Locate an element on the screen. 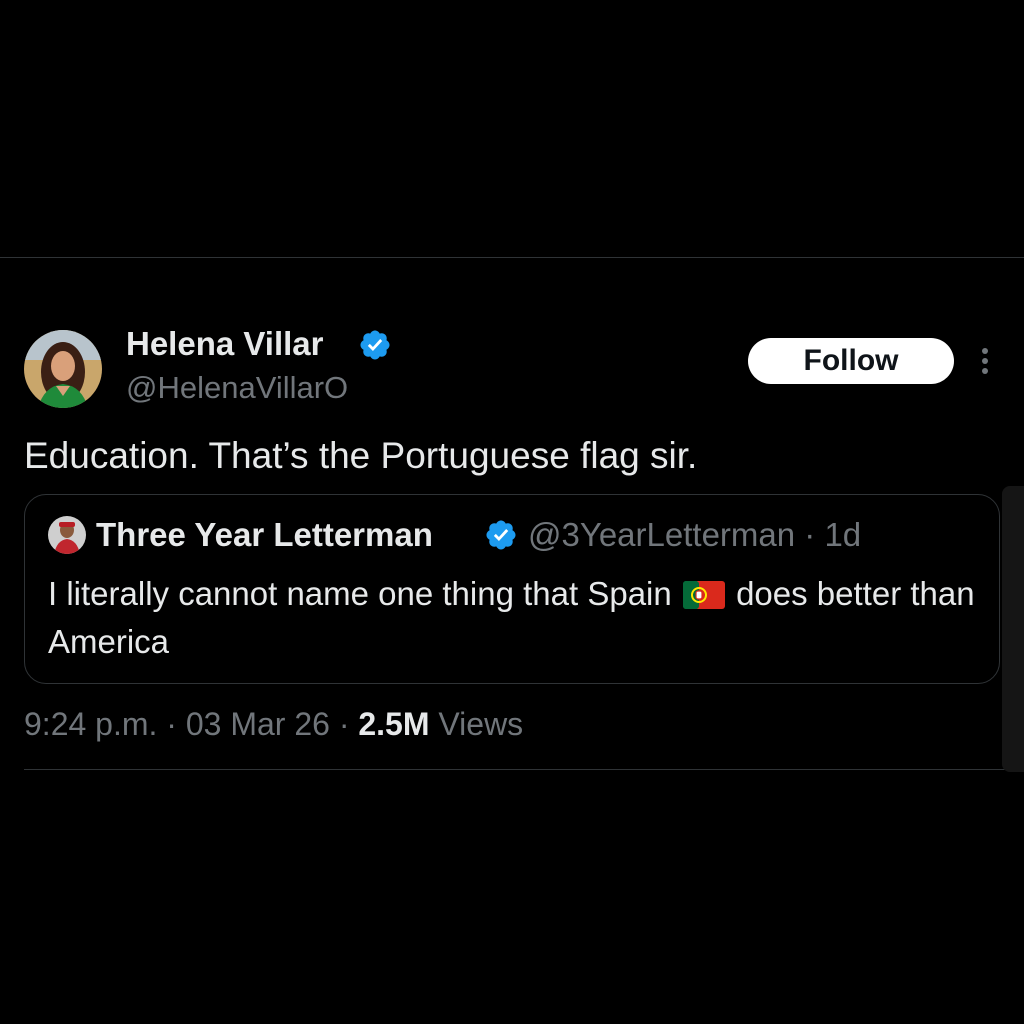 The width and height of the screenshot is (1024, 1024). more-options-icon is located at coordinates (985, 361).